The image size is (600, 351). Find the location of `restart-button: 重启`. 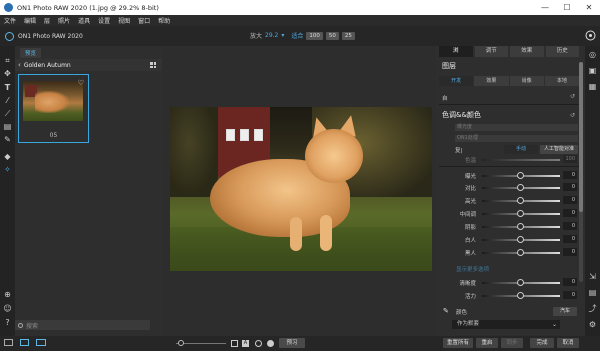

restart-button: 重启 is located at coordinates (487, 343).